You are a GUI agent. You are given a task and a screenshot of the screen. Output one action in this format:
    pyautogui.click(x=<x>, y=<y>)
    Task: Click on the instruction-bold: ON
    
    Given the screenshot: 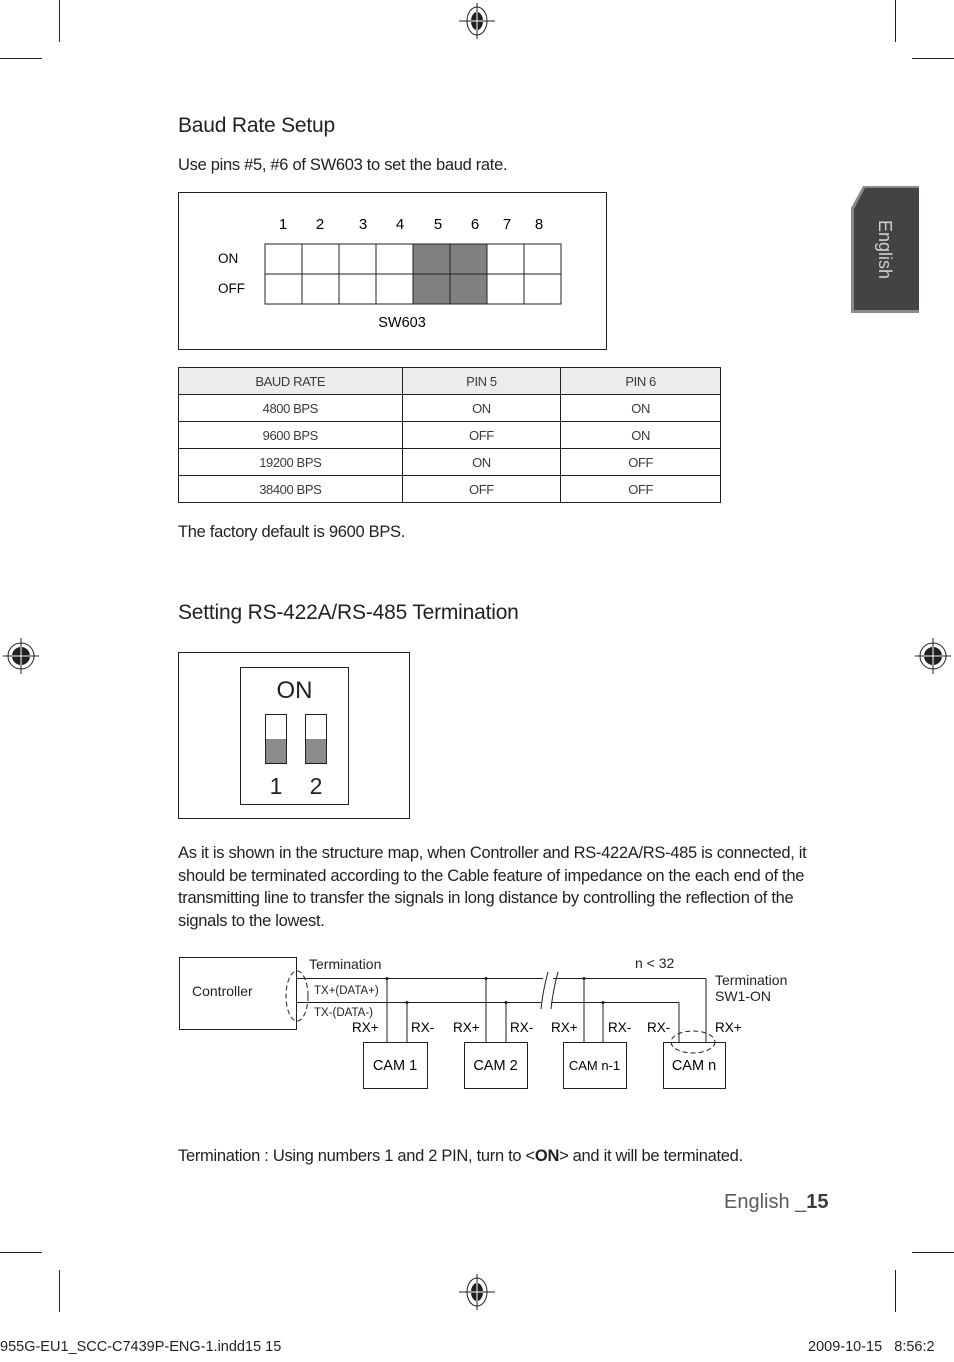 What is the action you would take?
    pyautogui.click(x=547, y=1156)
    